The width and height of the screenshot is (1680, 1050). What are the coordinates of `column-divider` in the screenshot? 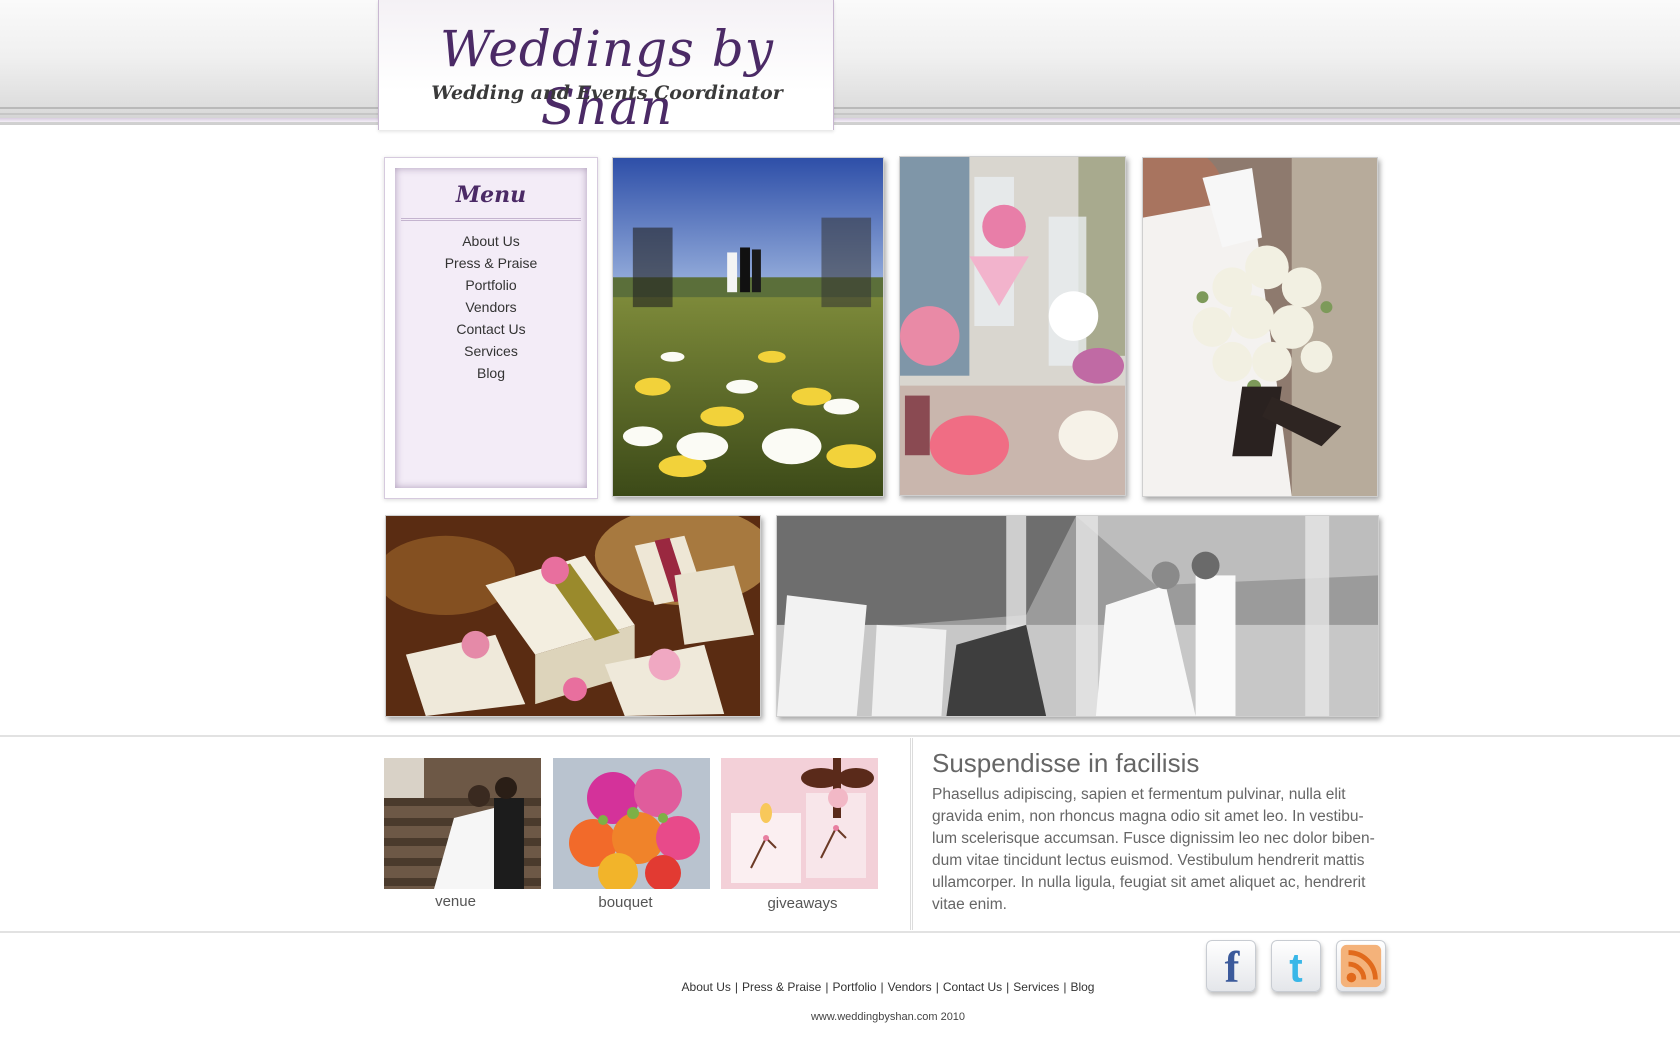 It's located at (911, 834).